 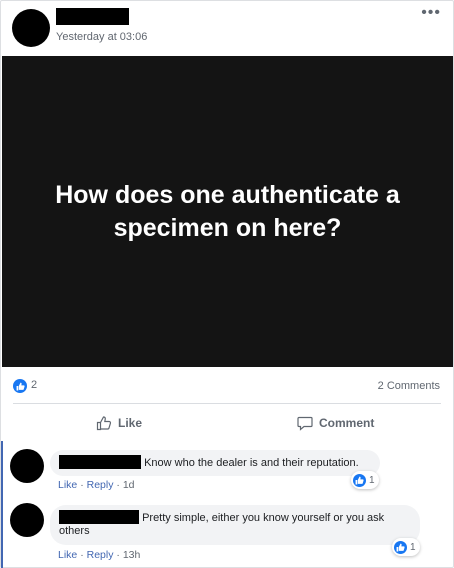 I want to click on author-name-redacted, so click(x=92, y=16).